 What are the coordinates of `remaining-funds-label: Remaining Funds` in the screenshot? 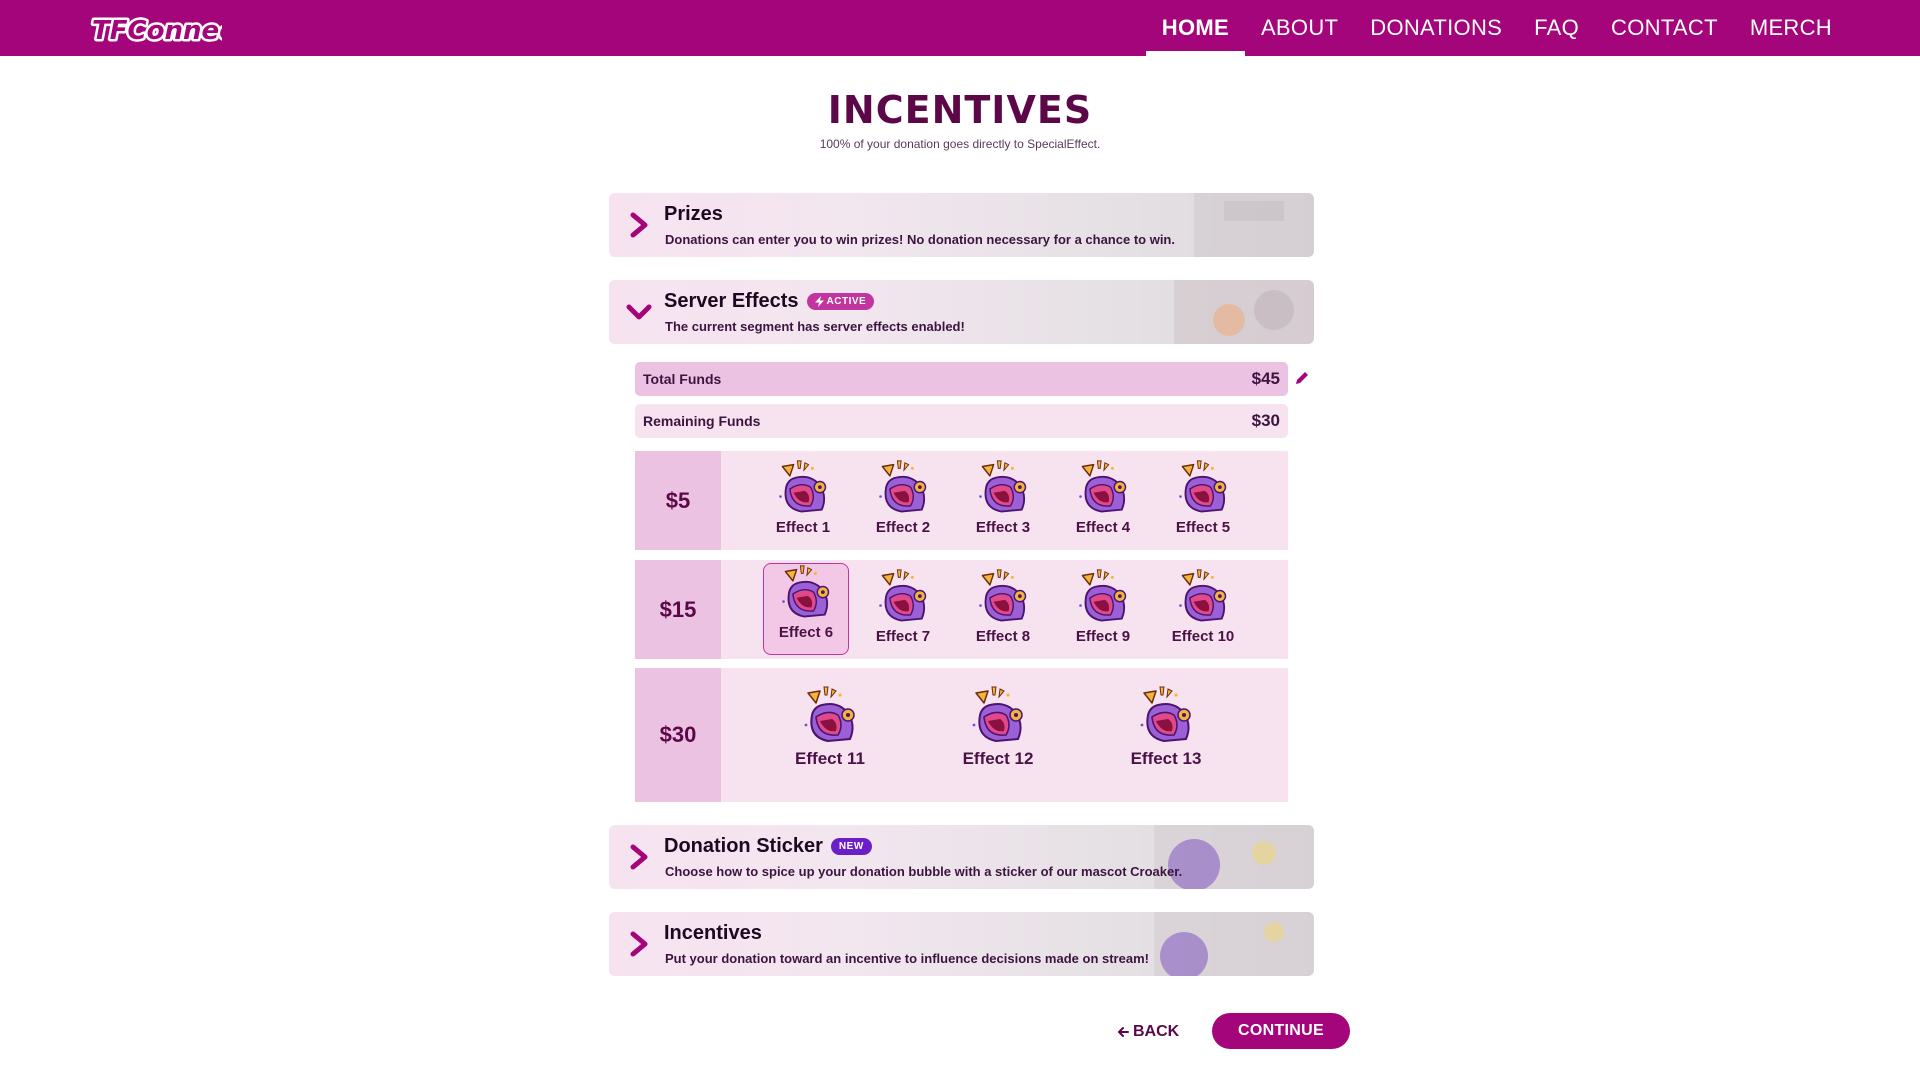 It's located at (702, 421).